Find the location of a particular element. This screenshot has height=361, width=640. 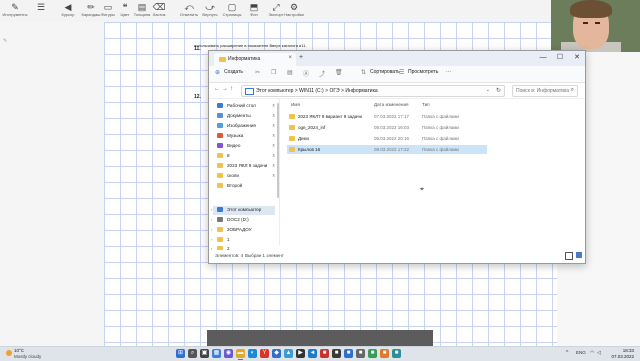

computer-icon is located at coordinates (249, 91).